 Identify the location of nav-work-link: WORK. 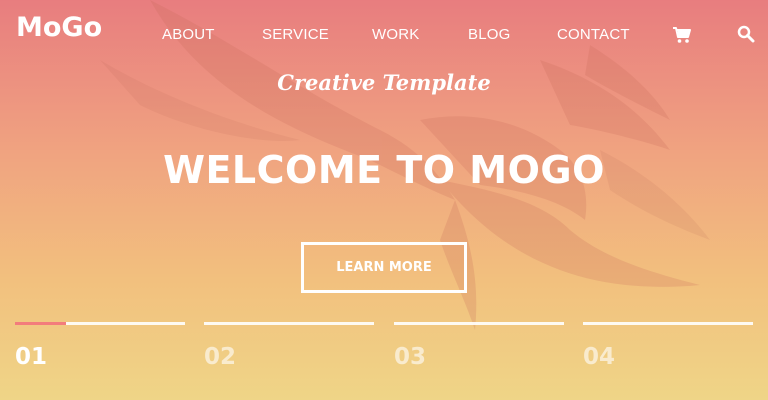
(395, 34).